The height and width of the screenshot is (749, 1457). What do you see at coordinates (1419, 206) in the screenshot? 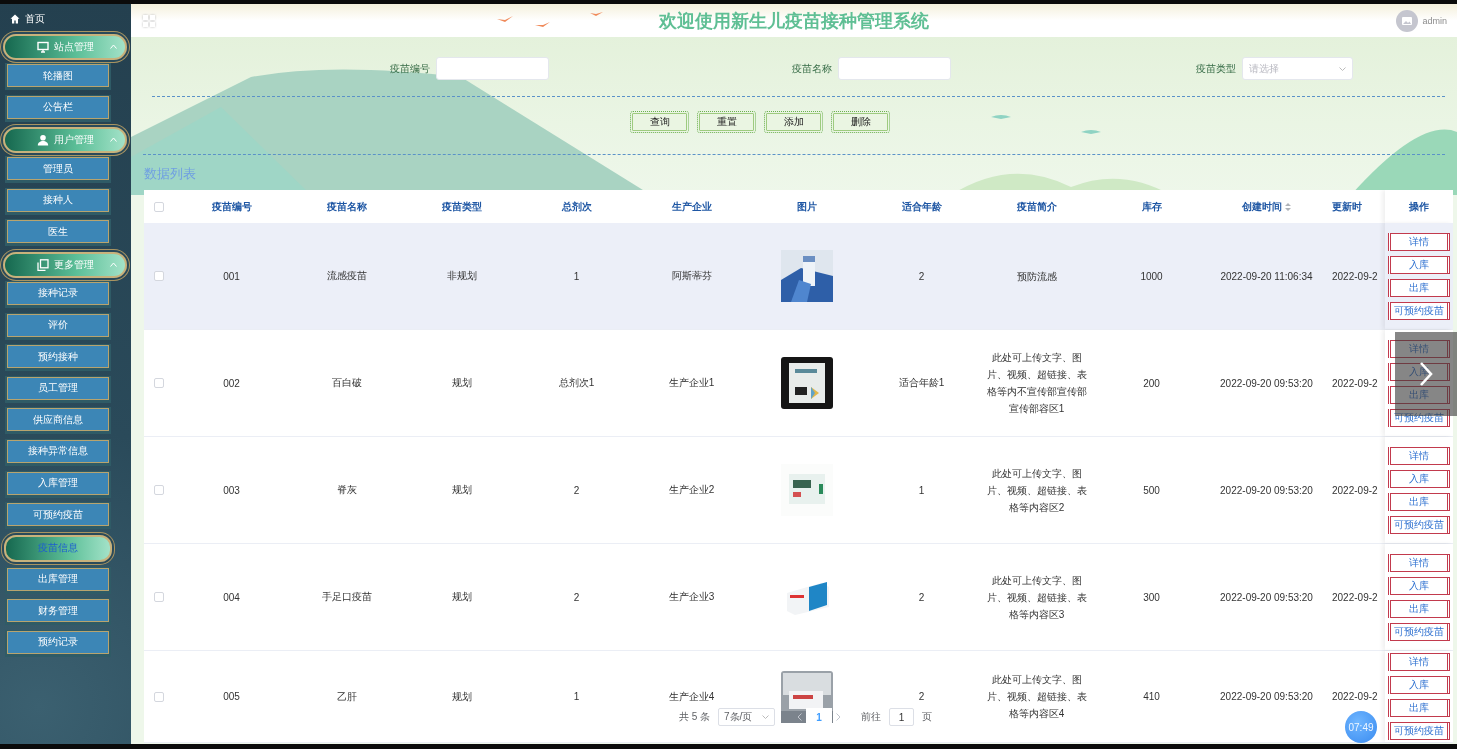
I see `column-header: 操作` at bounding box center [1419, 206].